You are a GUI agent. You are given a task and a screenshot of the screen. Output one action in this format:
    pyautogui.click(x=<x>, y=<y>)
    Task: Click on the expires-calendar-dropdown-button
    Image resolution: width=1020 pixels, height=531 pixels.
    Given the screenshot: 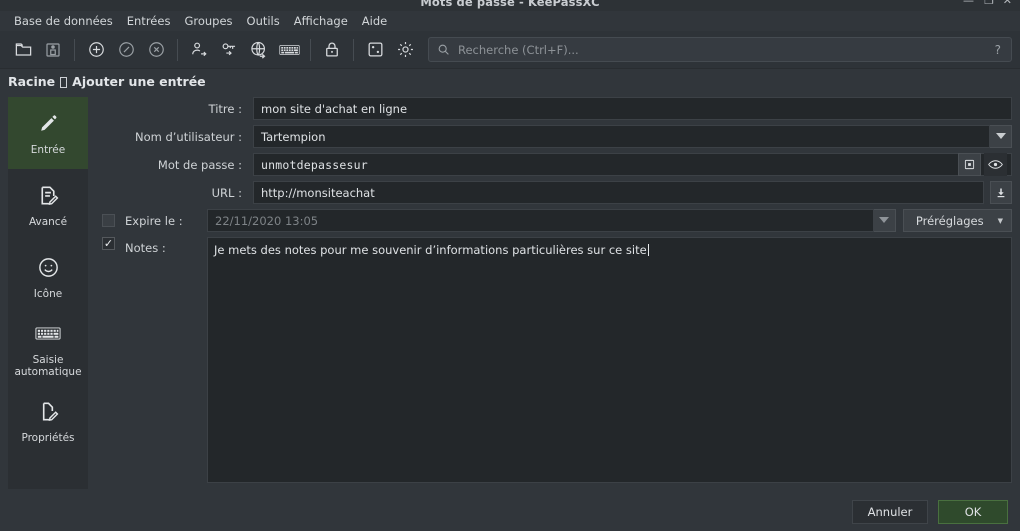 What is the action you would take?
    pyautogui.click(x=884, y=220)
    